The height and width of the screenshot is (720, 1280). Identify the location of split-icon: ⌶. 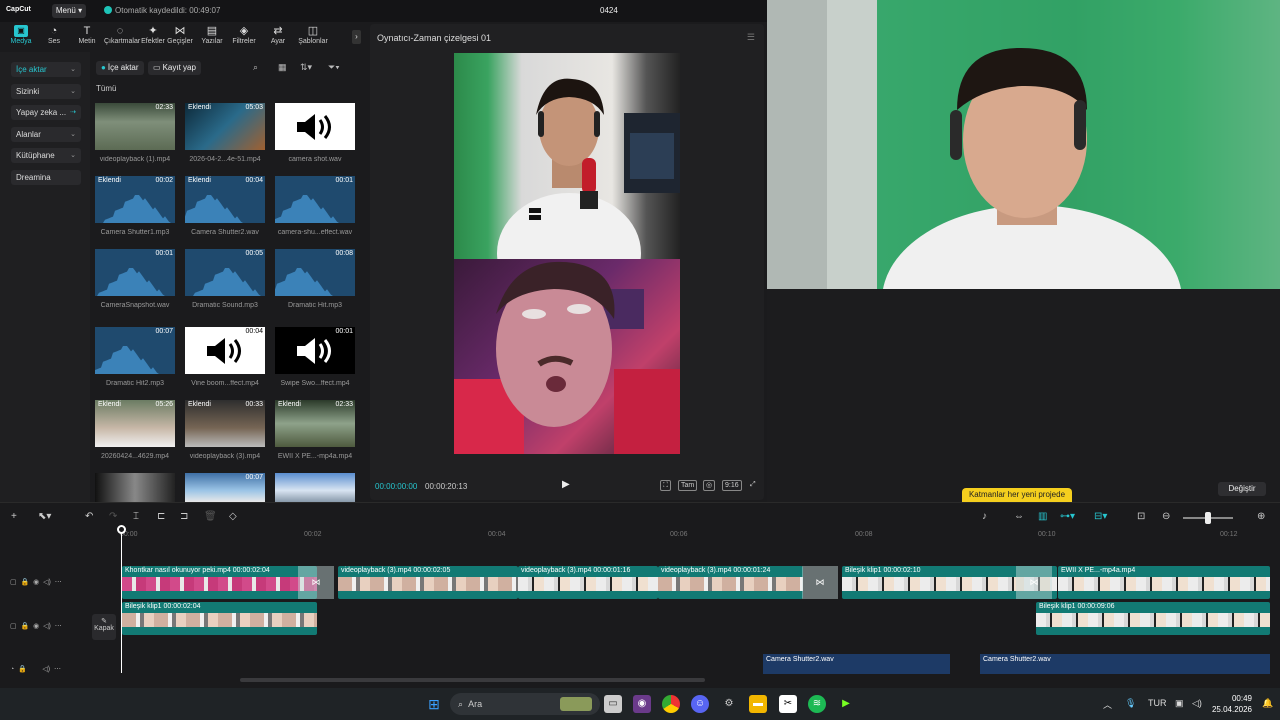
(136, 516).